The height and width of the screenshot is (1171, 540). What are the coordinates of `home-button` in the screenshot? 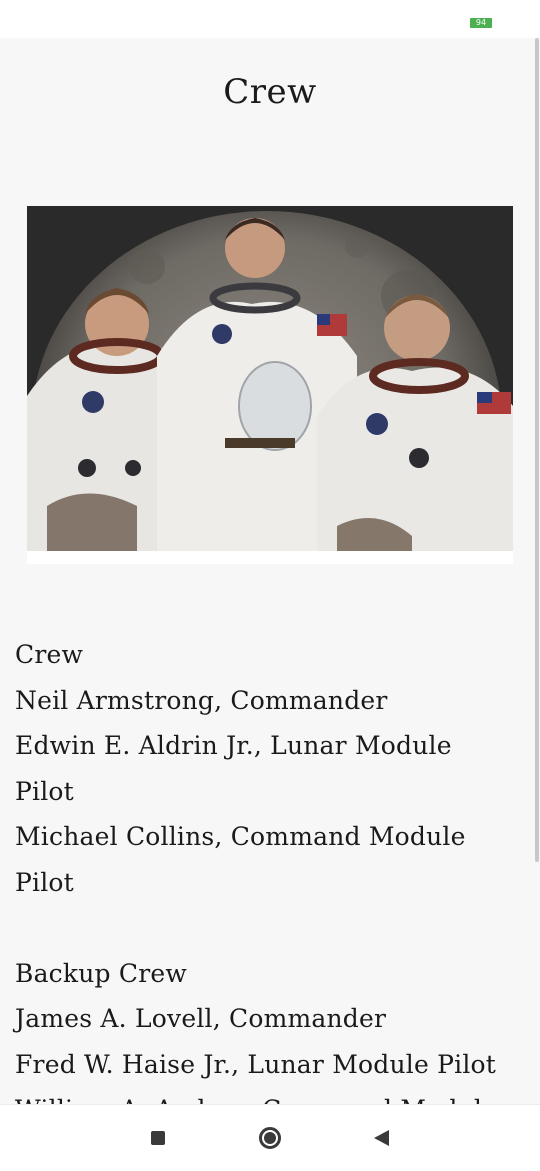 It's located at (270, 1138).